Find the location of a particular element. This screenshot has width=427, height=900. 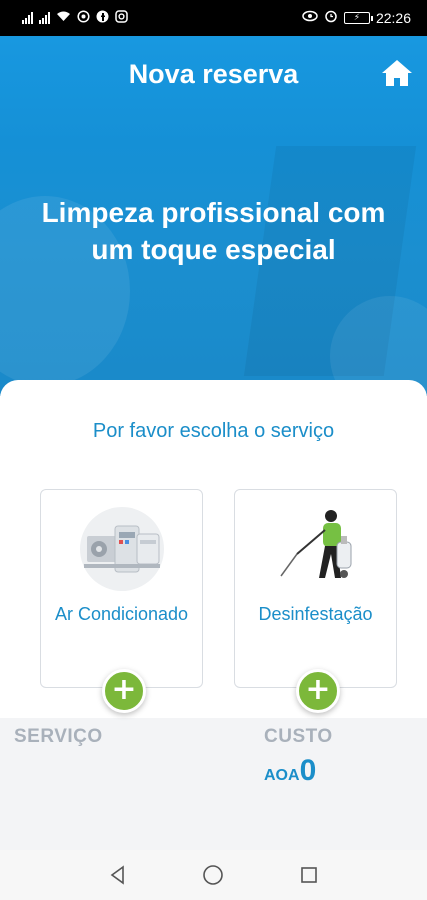

top-app-bar: Nova reserva is located at coordinates (213, 74).